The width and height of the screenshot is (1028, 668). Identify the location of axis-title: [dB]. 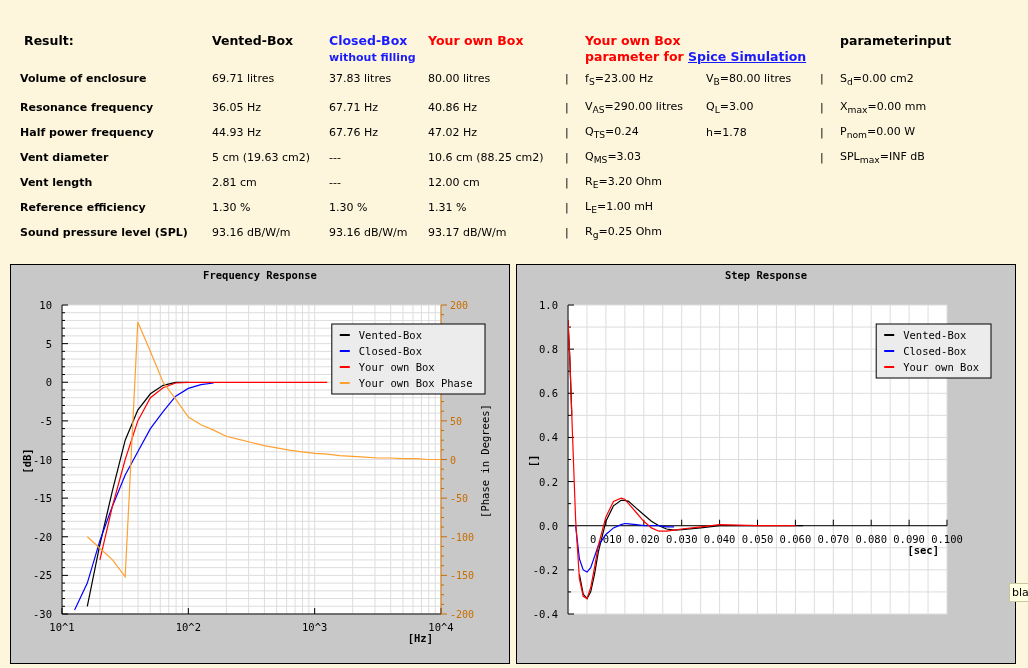
(27, 461).